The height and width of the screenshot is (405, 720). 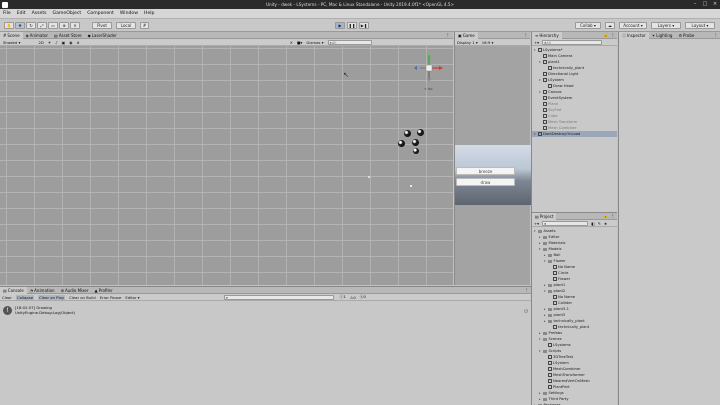 I want to click on hierarchy-search-input: ⌕ All, so click(x=572, y=42).